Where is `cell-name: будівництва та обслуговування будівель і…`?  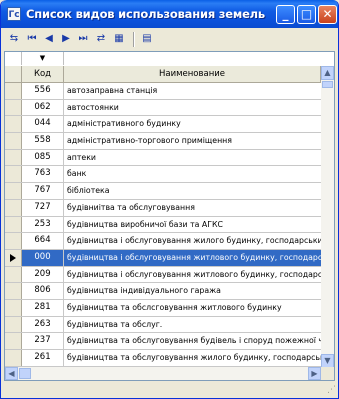 cell-name: будівництва та обслуговування будівель і… is located at coordinates (192, 341).